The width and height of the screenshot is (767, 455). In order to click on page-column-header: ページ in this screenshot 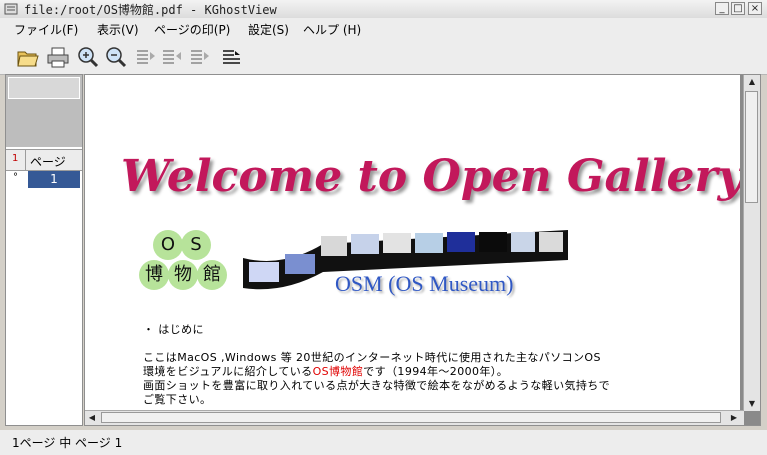, I will do `click(48, 162)`.